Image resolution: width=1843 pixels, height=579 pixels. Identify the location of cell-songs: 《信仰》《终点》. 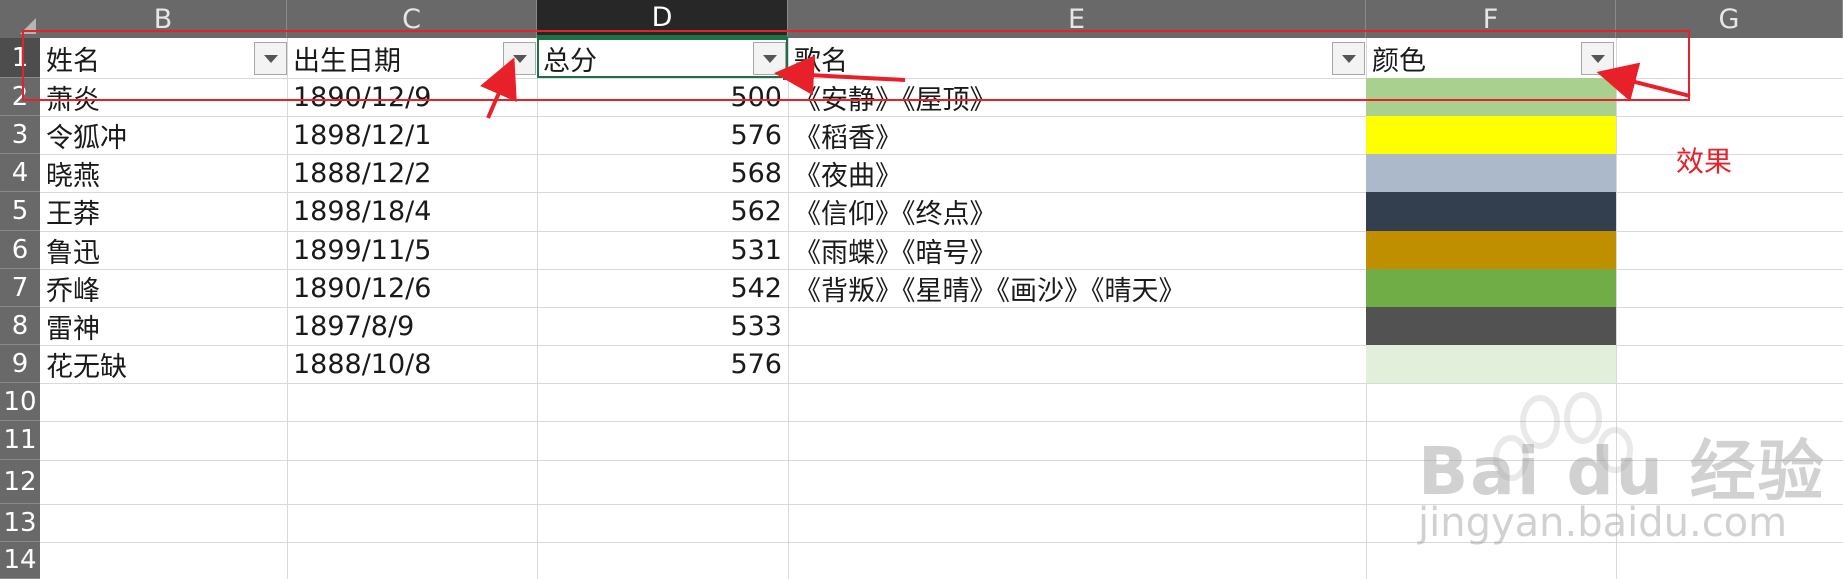
(1077, 211).